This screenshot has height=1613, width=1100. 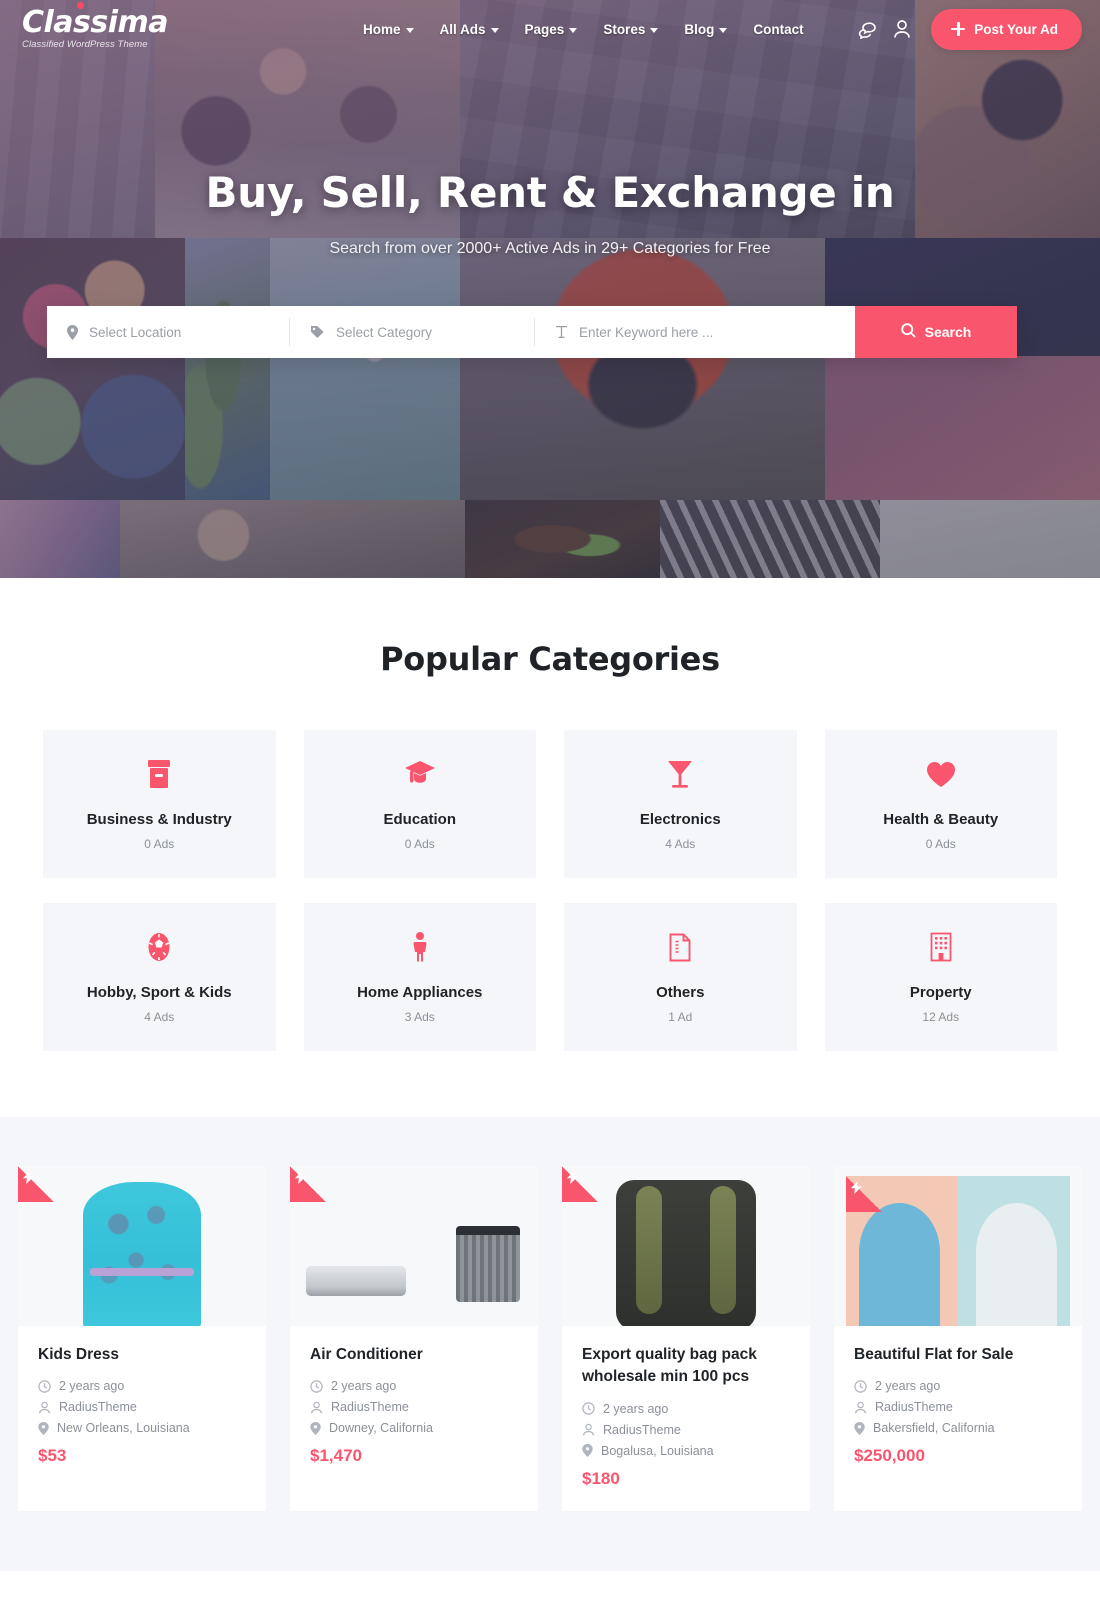 What do you see at coordinates (550, 192) in the screenshot?
I see `hero-title: Buy, Sell, Rent & Exchange in` at bounding box center [550, 192].